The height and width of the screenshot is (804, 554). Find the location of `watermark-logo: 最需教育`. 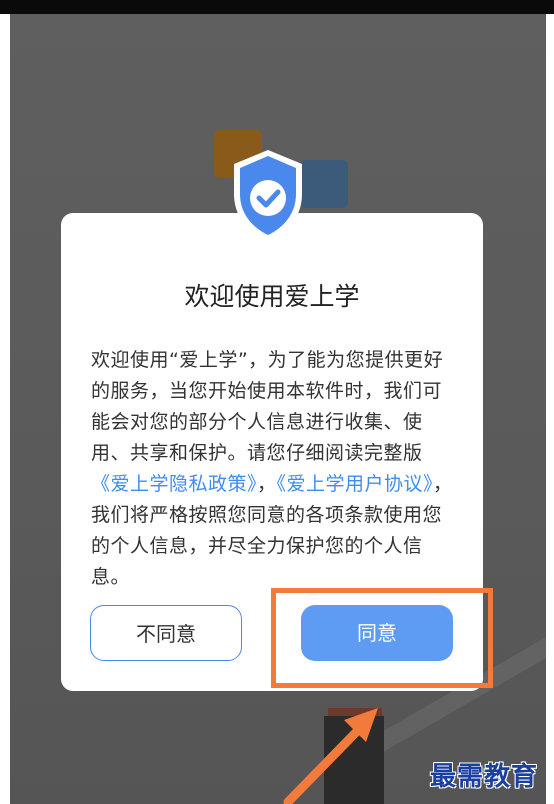

watermark-logo: 最需教育 is located at coordinates (484, 777).